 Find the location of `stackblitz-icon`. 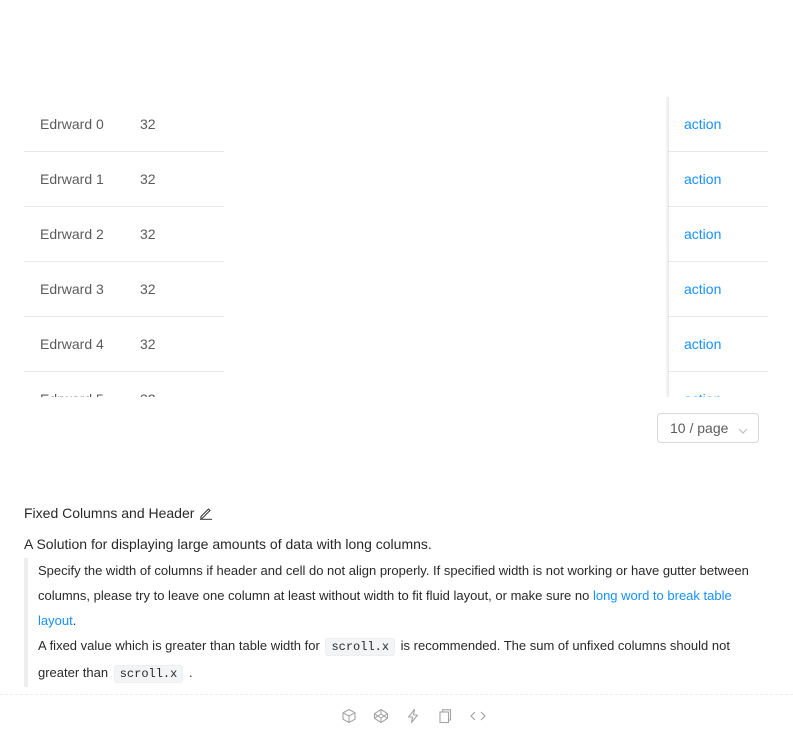

stackblitz-icon is located at coordinates (413, 716).